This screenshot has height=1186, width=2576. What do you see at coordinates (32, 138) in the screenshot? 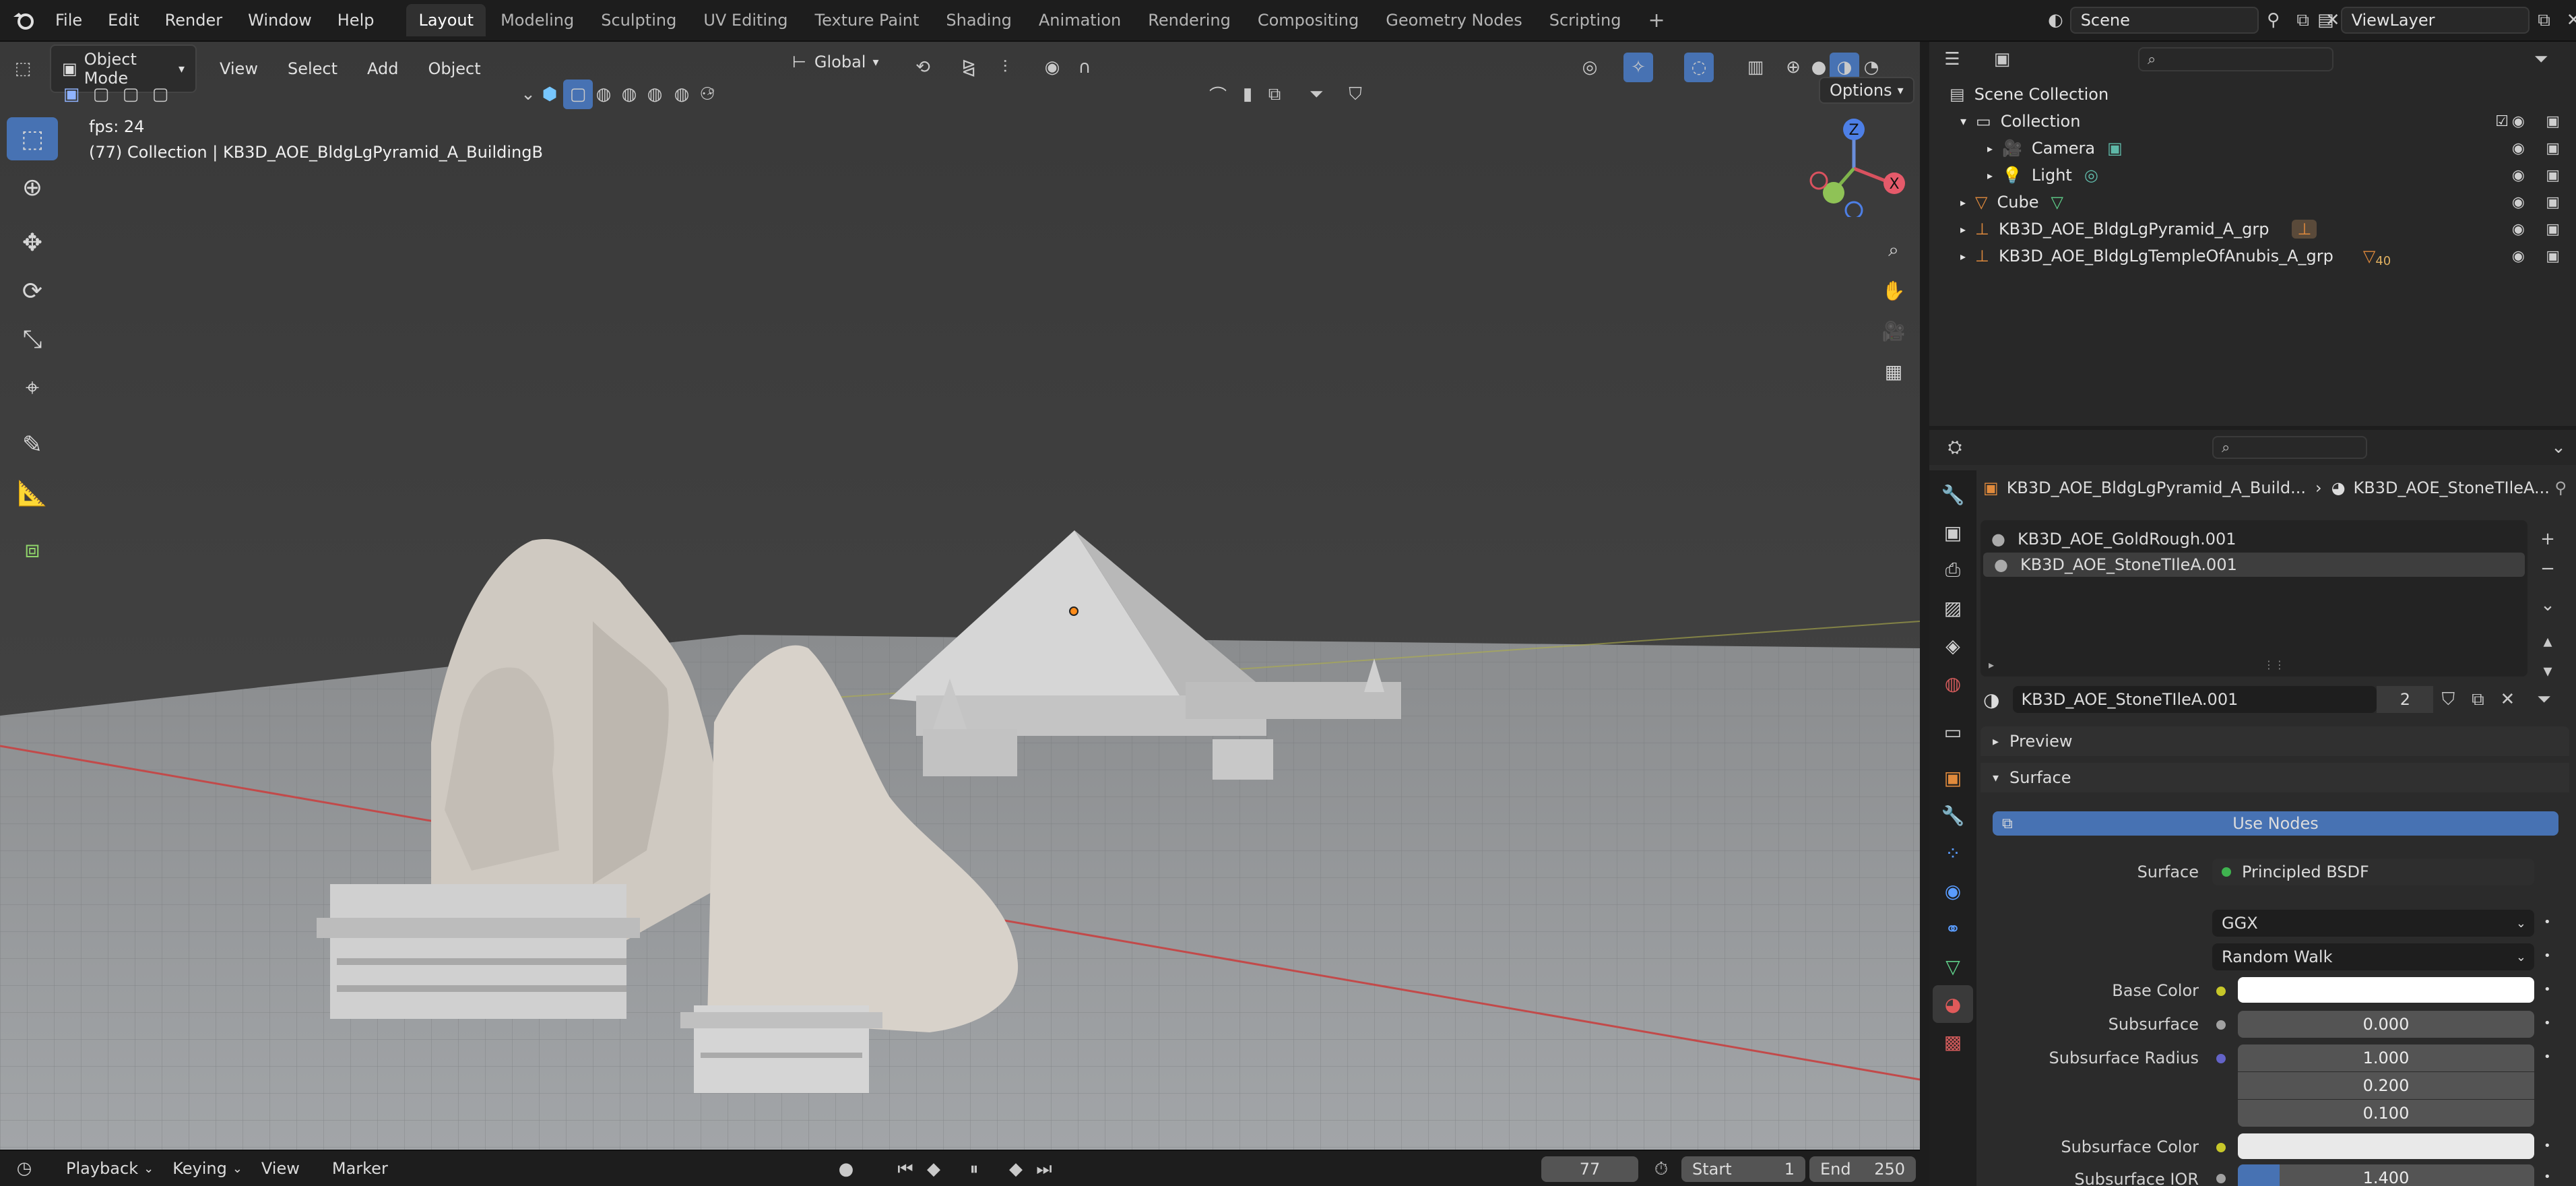
I see `select-box-tool-icon: ⬚` at bounding box center [32, 138].